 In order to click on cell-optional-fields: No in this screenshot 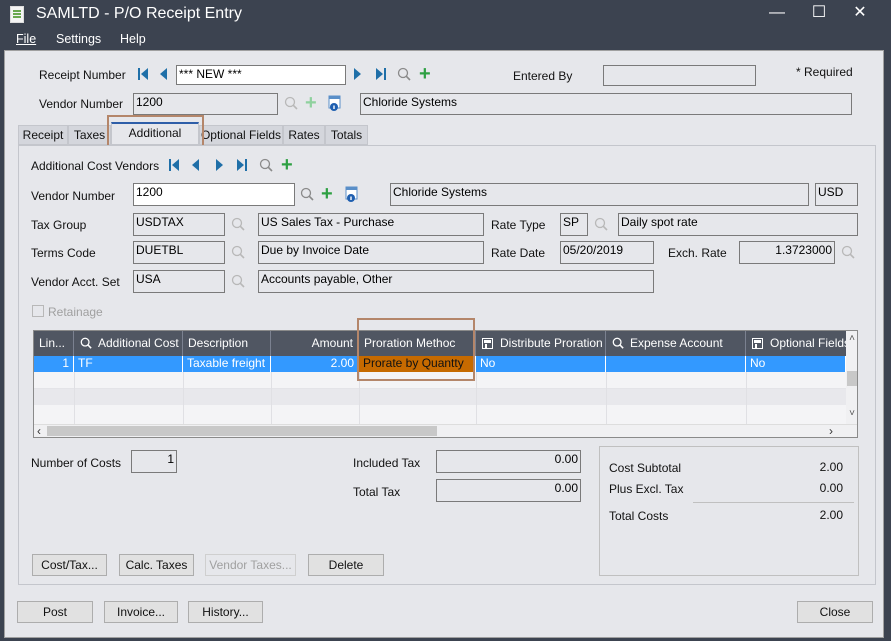, I will do `click(796, 364)`.